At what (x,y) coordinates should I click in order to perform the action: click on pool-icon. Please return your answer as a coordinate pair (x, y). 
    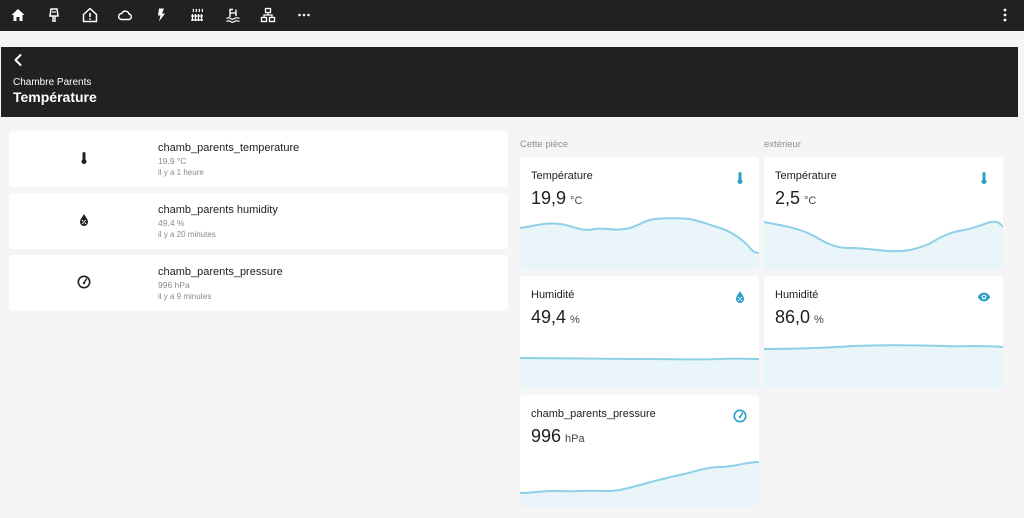
    Looking at the image, I should click on (233, 15).